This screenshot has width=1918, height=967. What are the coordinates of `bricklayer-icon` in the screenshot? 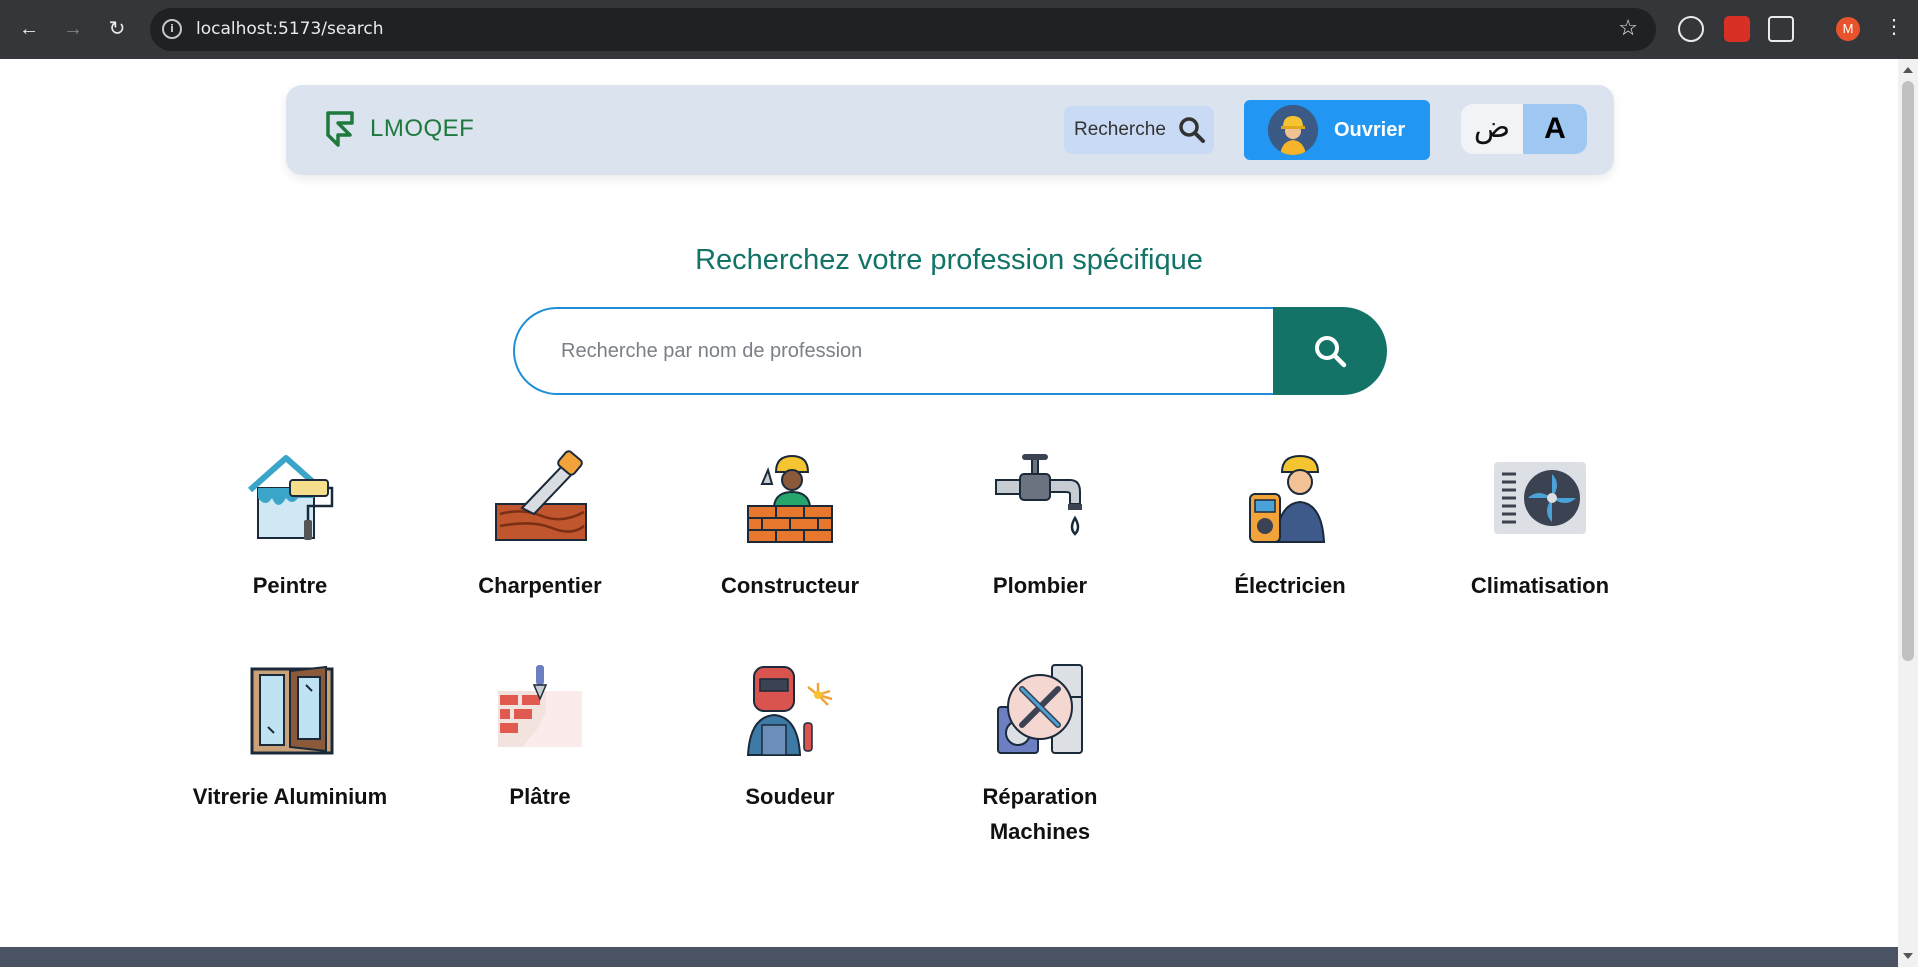 It's located at (790, 498).